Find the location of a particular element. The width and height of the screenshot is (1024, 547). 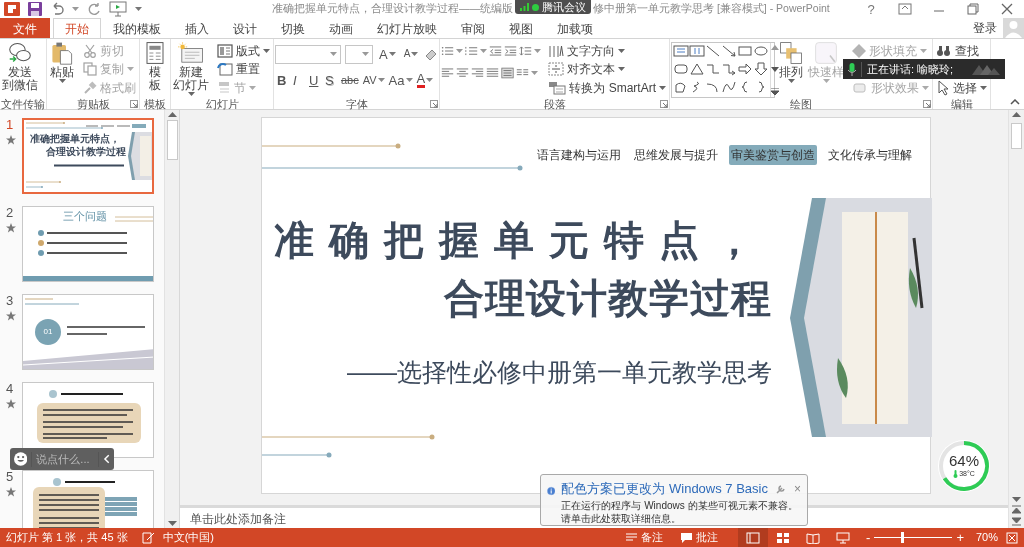

change-case-button: Aa is located at coordinates (400, 80).